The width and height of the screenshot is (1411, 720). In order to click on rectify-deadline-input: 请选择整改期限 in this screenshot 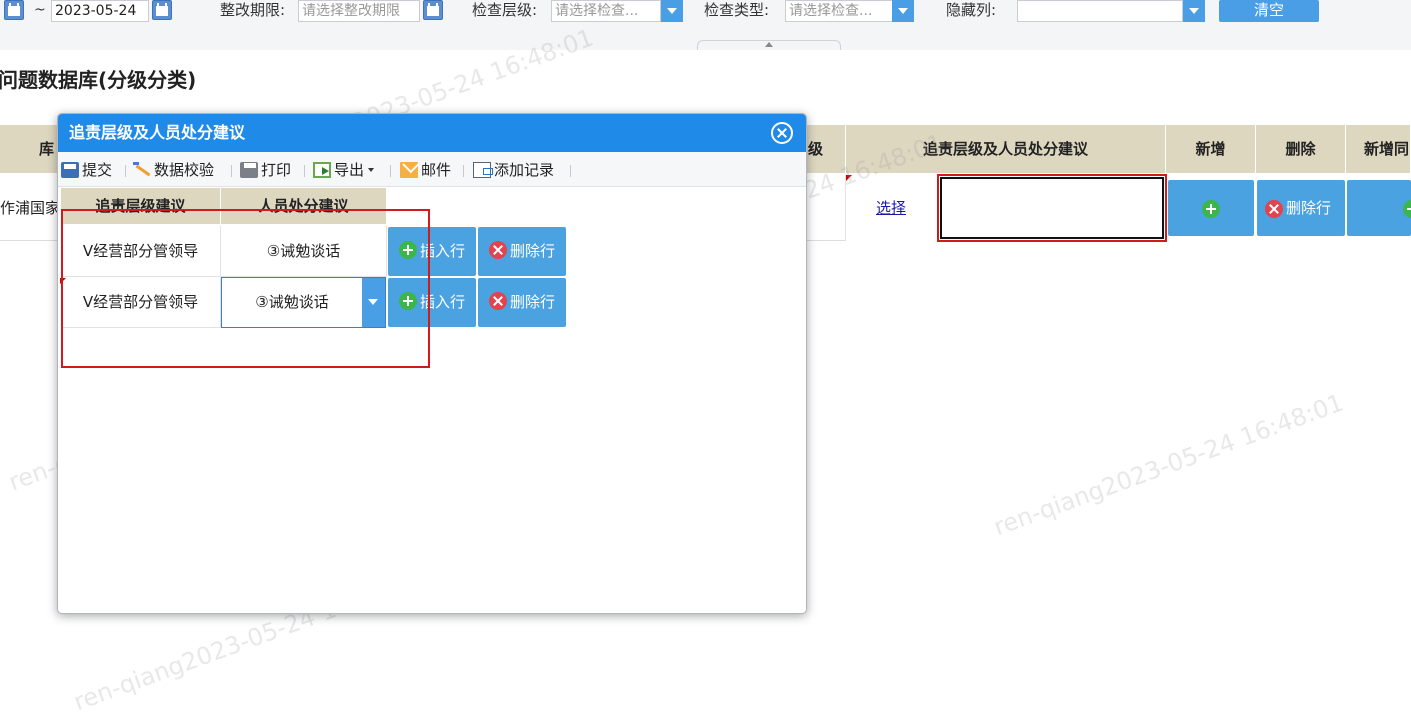, I will do `click(359, 11)`.